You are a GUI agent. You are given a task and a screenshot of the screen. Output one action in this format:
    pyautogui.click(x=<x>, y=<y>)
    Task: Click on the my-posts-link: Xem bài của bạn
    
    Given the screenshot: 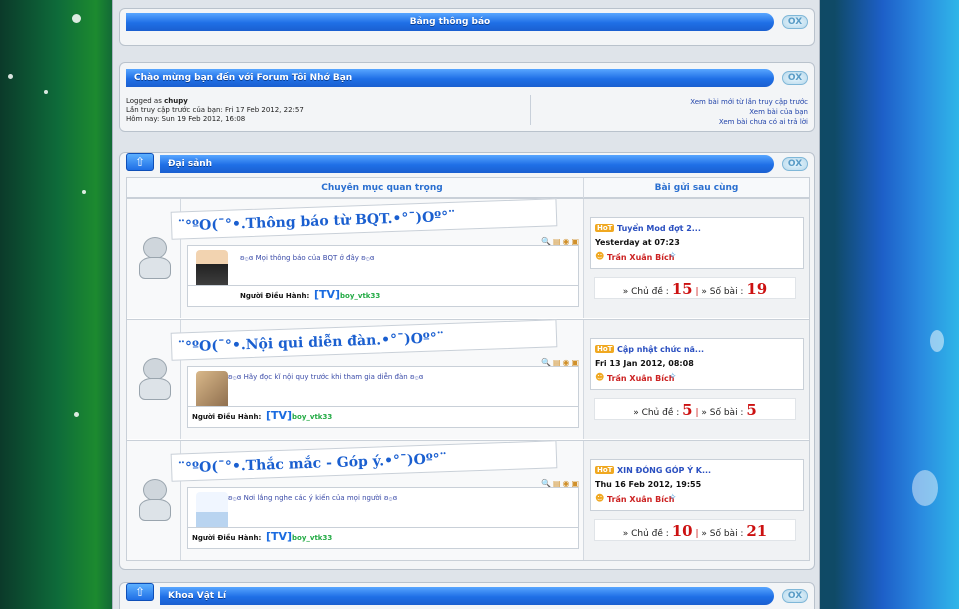 What is the action you would take?
    pyautogui.click(x=749, y=112)
    